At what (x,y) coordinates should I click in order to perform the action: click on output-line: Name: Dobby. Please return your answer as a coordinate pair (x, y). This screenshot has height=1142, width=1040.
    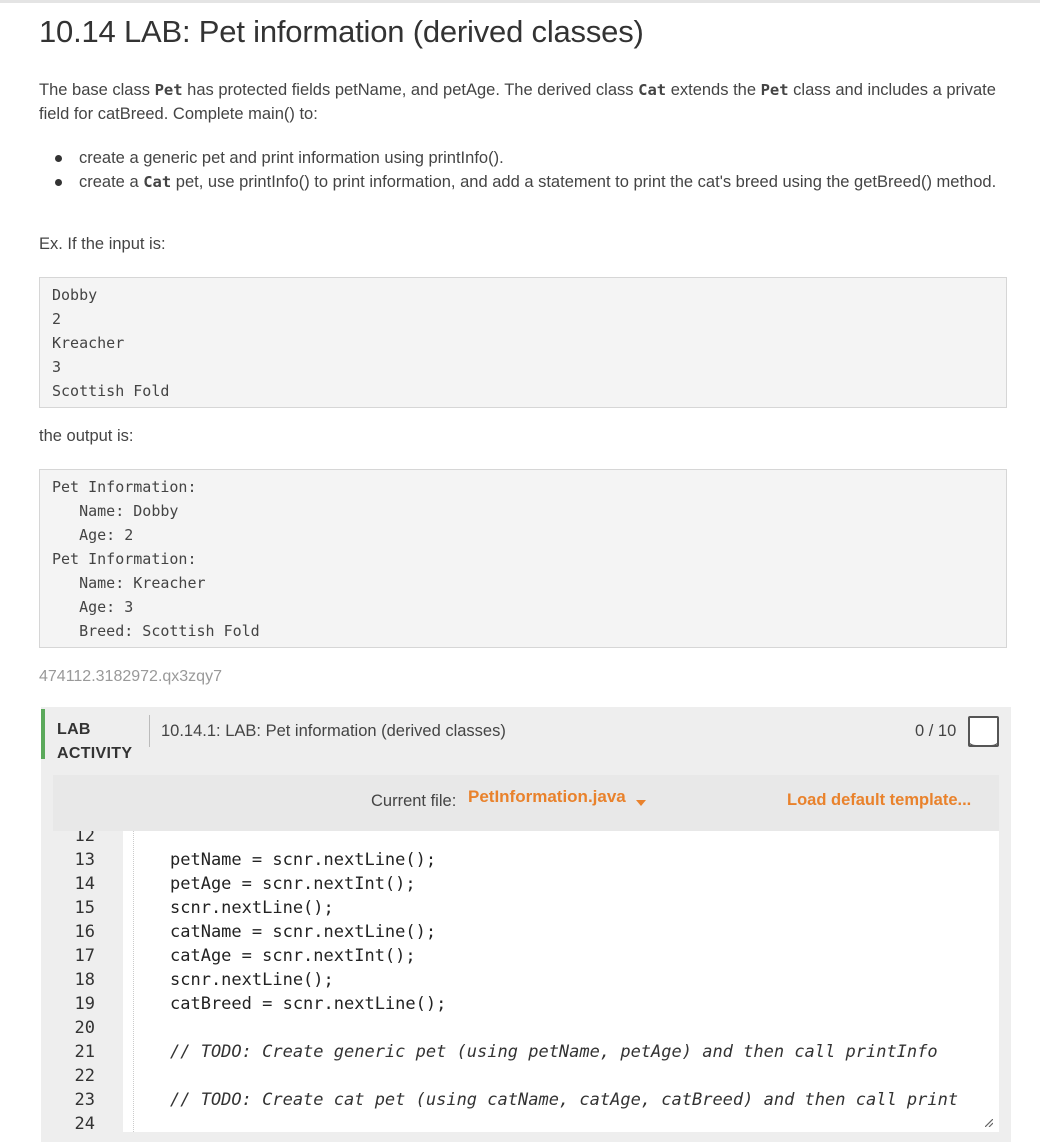
    Looking at the image, I should click on (115, 511).